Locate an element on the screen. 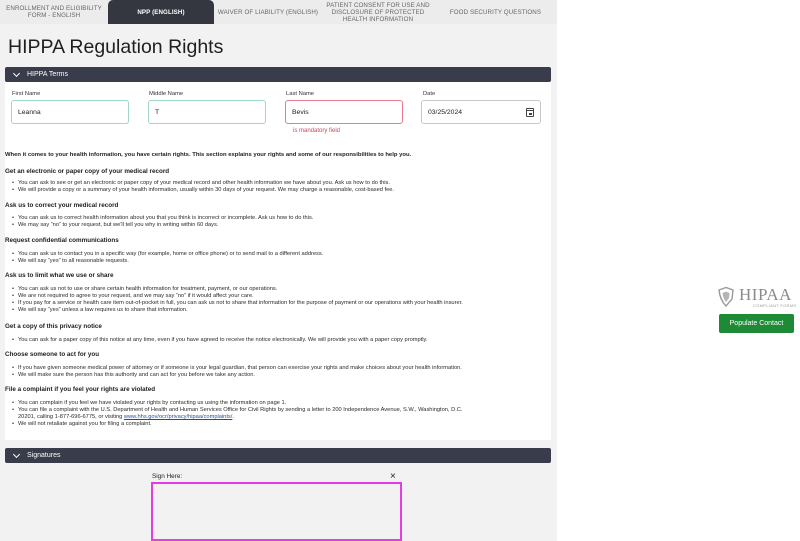  last-name-label: Last Name is located at coordinates (300, 94).